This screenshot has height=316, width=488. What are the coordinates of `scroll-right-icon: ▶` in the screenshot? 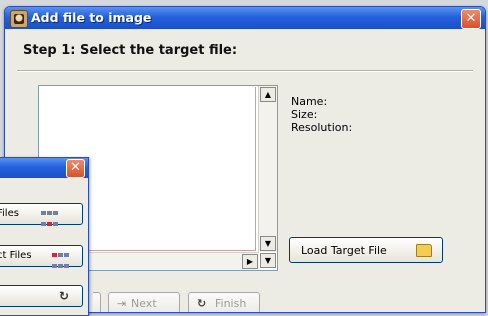 It's located at (250, 261).